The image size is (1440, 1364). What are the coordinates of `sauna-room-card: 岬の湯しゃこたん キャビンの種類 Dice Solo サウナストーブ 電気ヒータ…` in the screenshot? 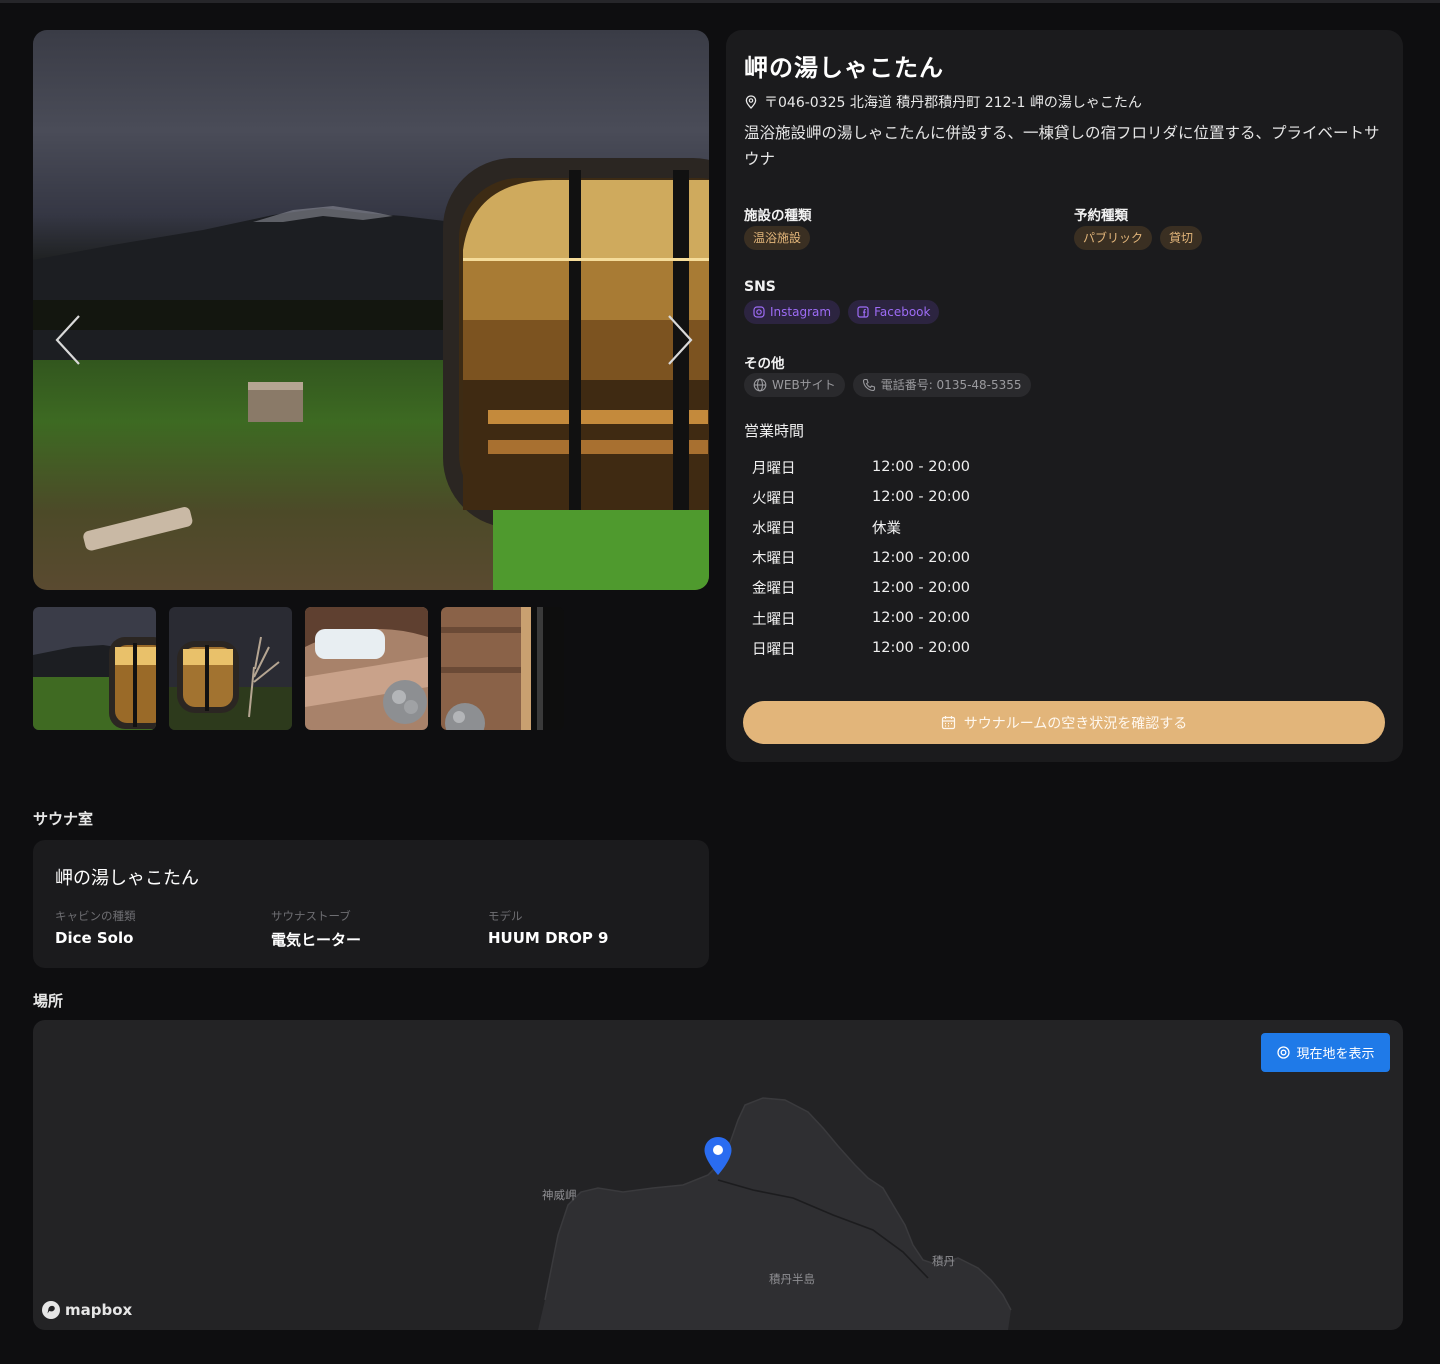 It's located at (371, 904).